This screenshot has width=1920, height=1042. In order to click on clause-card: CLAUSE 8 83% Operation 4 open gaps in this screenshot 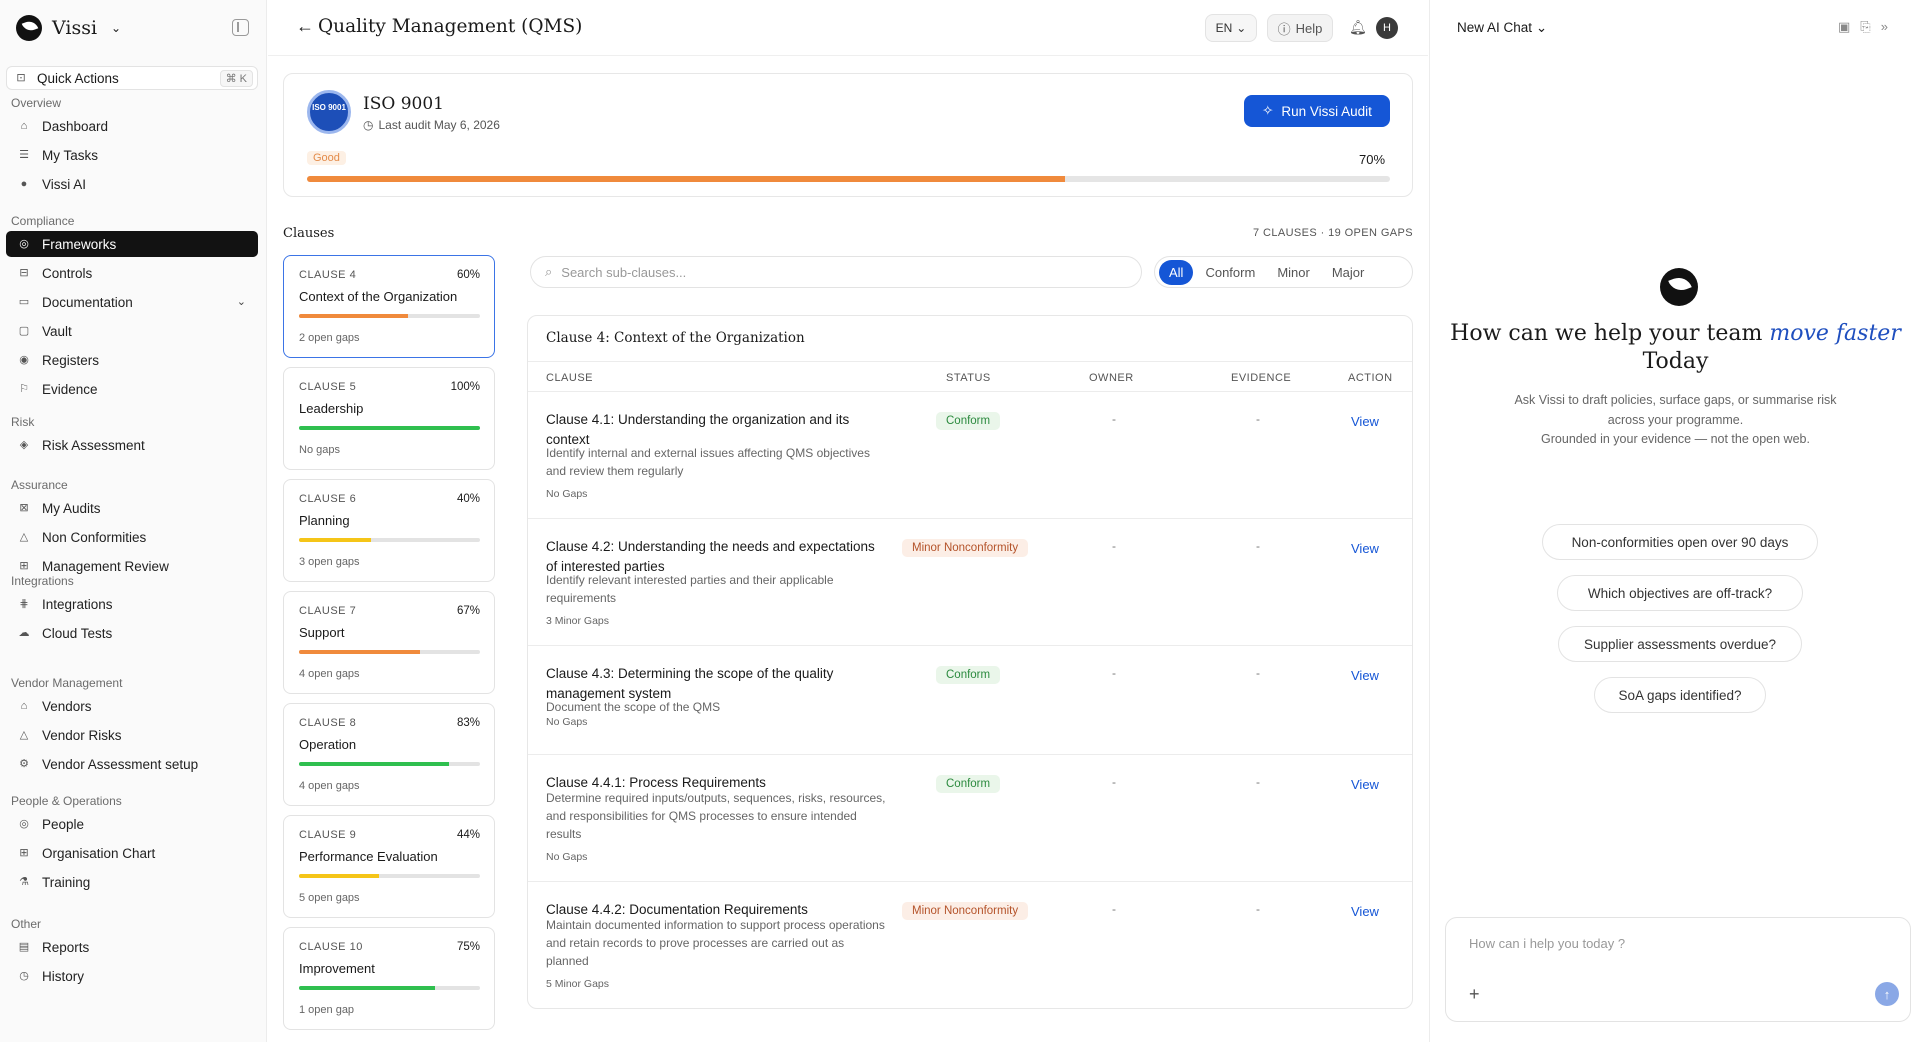, I will do `click(389, 754)`.